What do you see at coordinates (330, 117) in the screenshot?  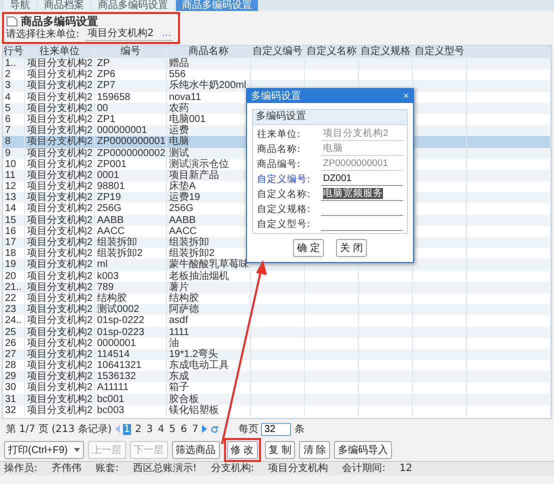 I see `section-title: 多编码设置` at bounding box center [330, 117].